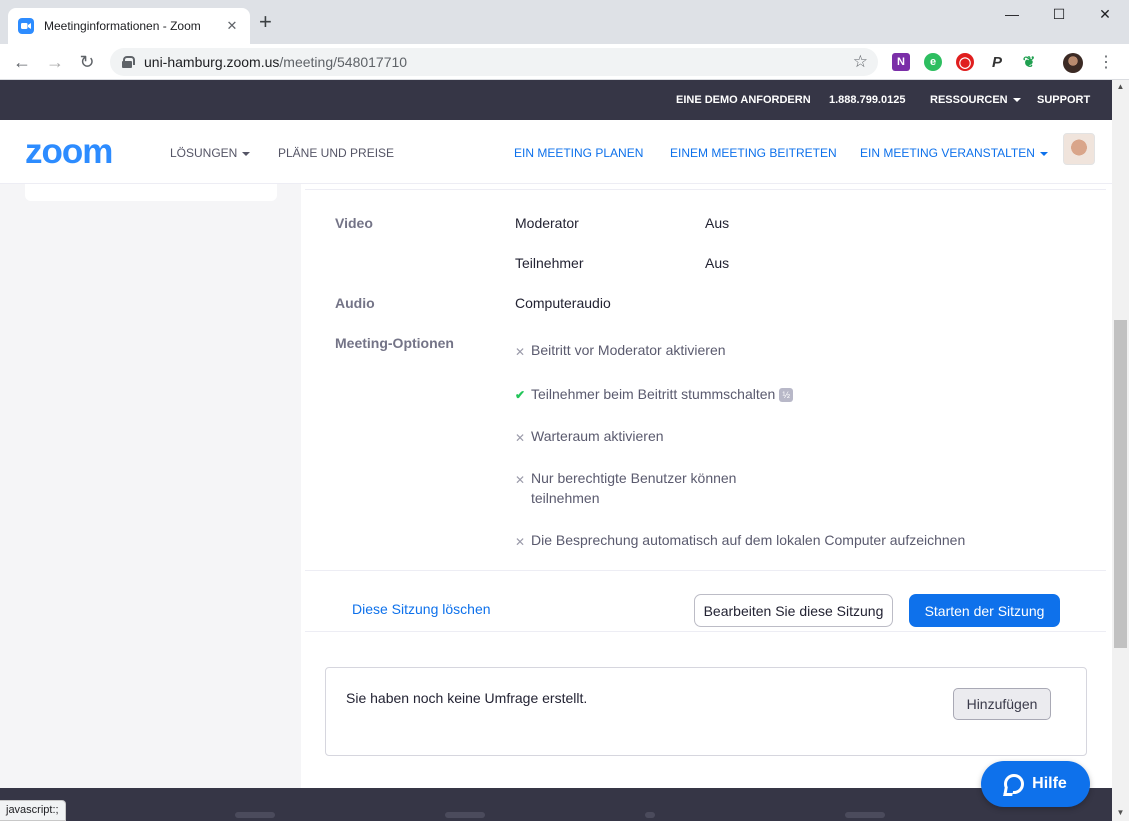 This screenshot has width=1129, height=821. I want to click on participant-video-value: Aus, so click(717, 263).